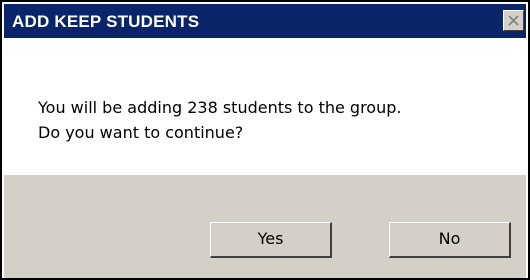 This screenshot has height=280, width=530. I want to click on title-bar: ADD KEEP STUDENTS, so click(265, 21).